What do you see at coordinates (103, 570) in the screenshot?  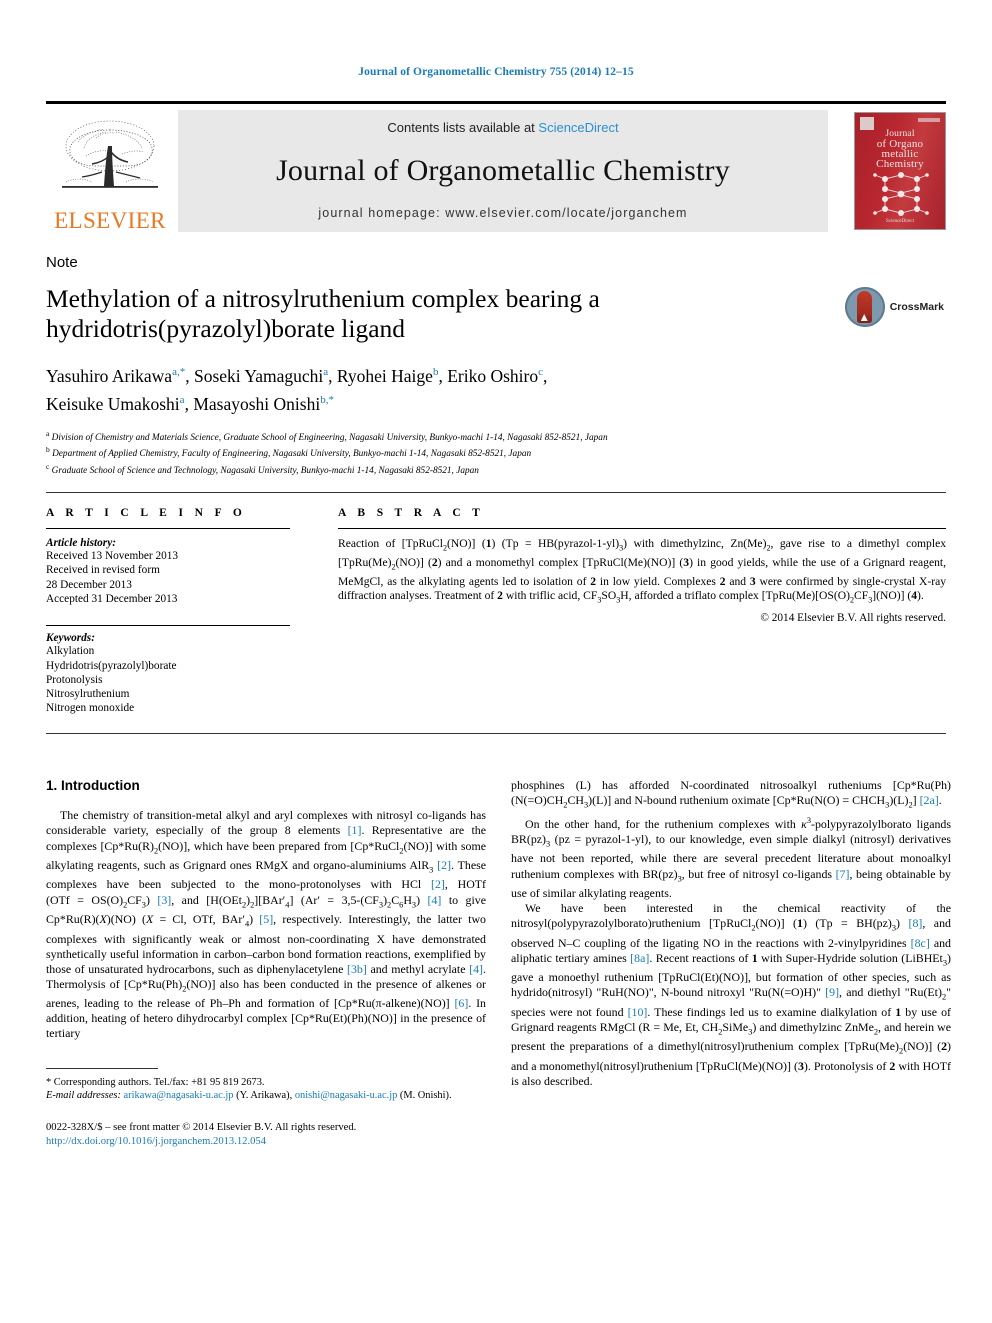 I see `history-item: Received in revised form` at bounding box center [103, 570].